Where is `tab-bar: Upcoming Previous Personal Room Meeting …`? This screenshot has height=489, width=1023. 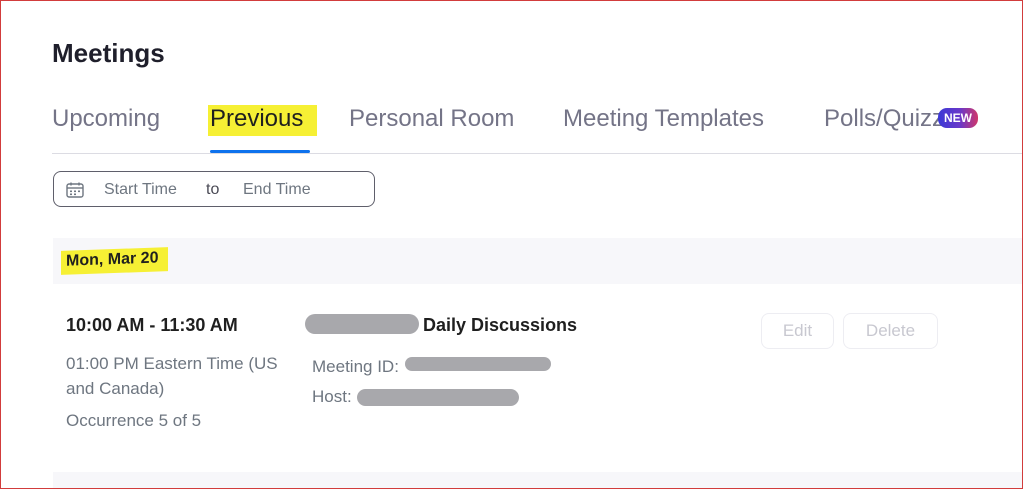
tab-bar: Upcoming Previous Personal Room Meeting … is located at coordinates (537, 129).